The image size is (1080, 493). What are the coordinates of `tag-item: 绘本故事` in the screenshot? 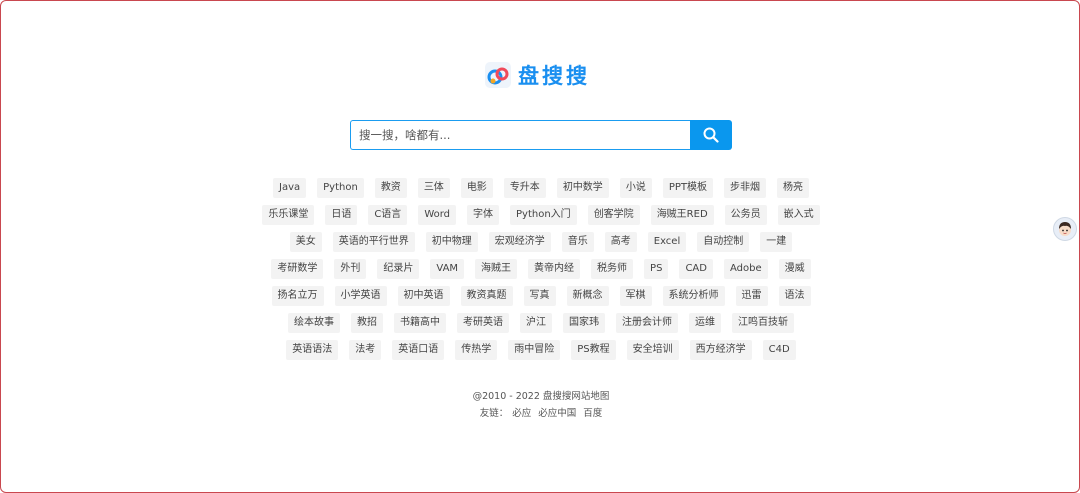 It's located at (314, 323).